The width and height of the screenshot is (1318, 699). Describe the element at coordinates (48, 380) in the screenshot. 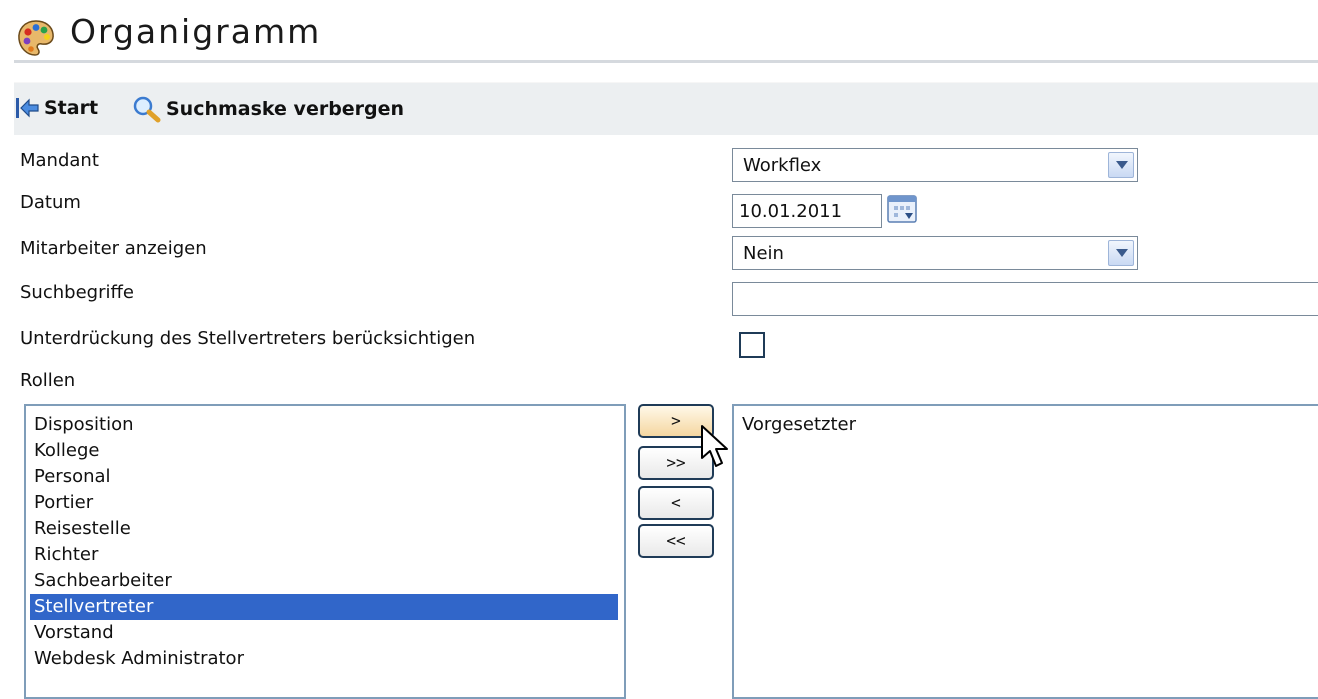

I see `rollen-label: Rollen` at that location.